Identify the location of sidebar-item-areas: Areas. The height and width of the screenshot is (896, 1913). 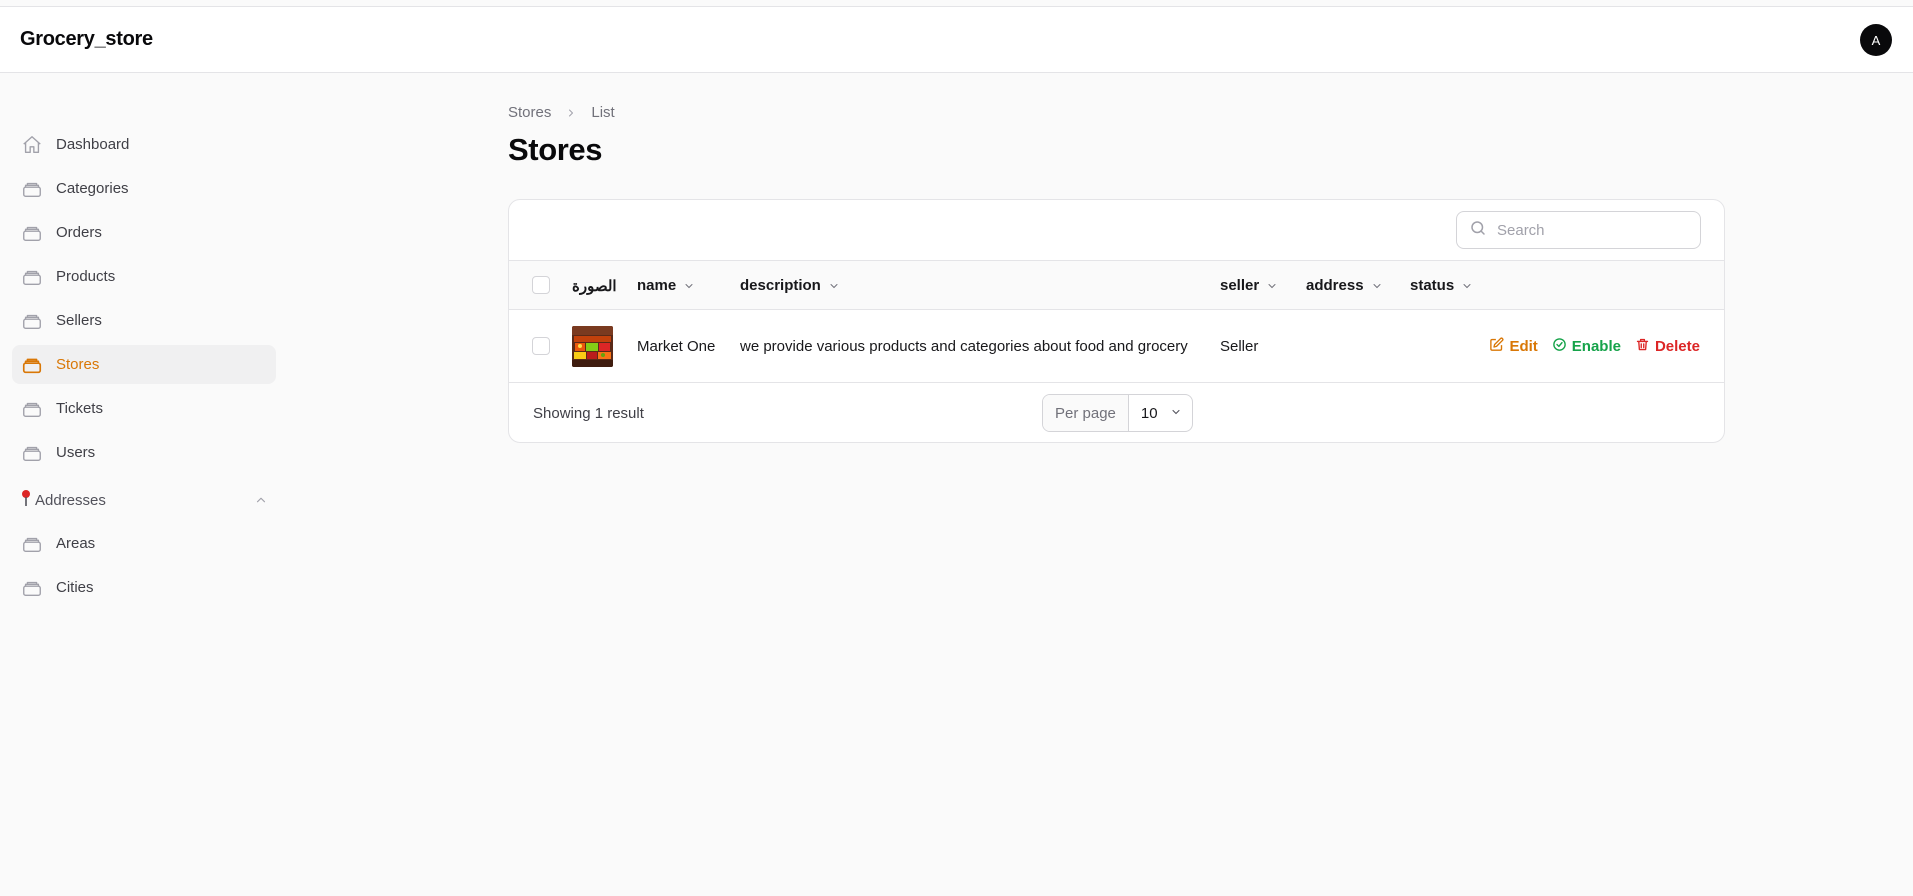
(144, 543).